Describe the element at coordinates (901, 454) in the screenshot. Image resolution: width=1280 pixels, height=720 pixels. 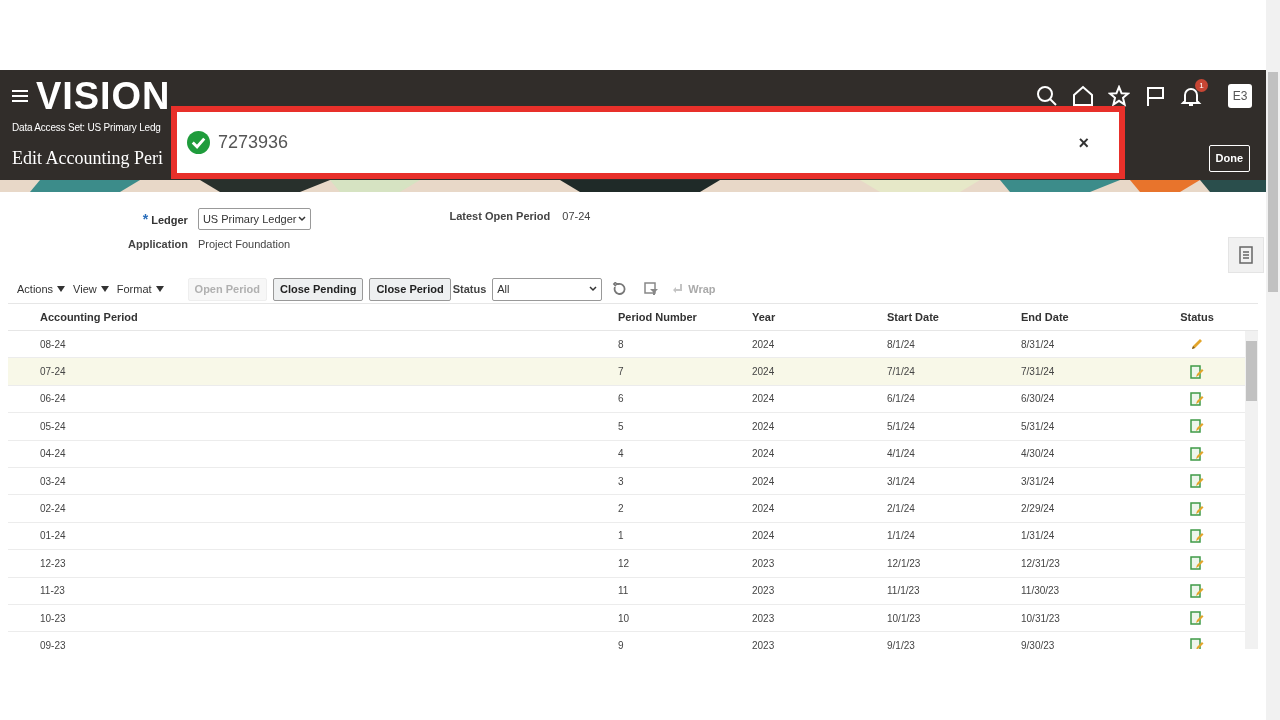
I see `table-cell-text: 4/1/24` at that location.